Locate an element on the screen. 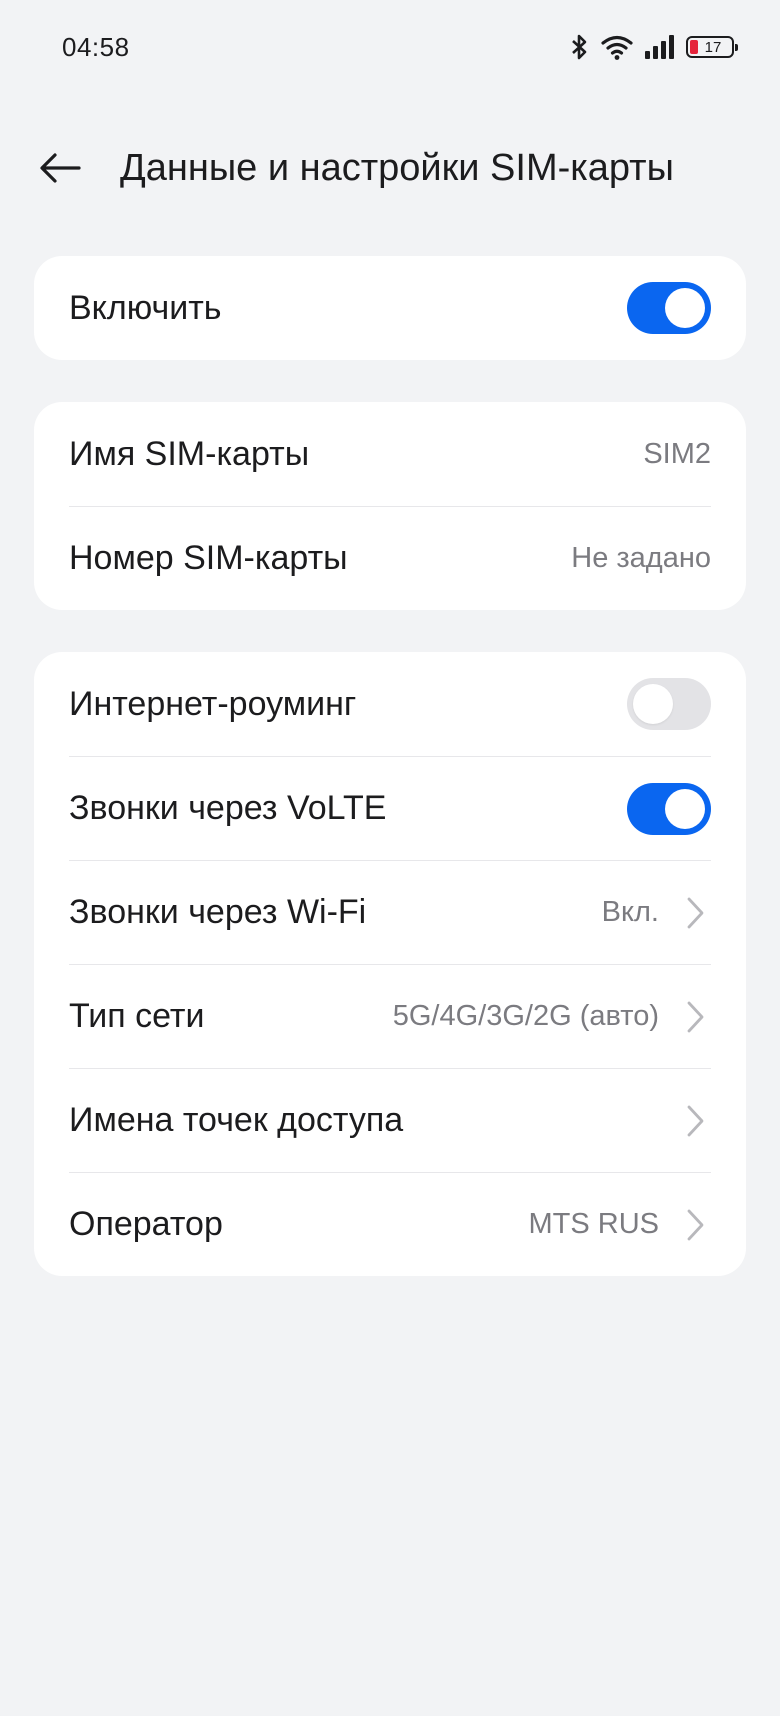 Image resolution: width=780 pixels, height=1716 pixels. wifi-icon is located at coordinates (617, 47).